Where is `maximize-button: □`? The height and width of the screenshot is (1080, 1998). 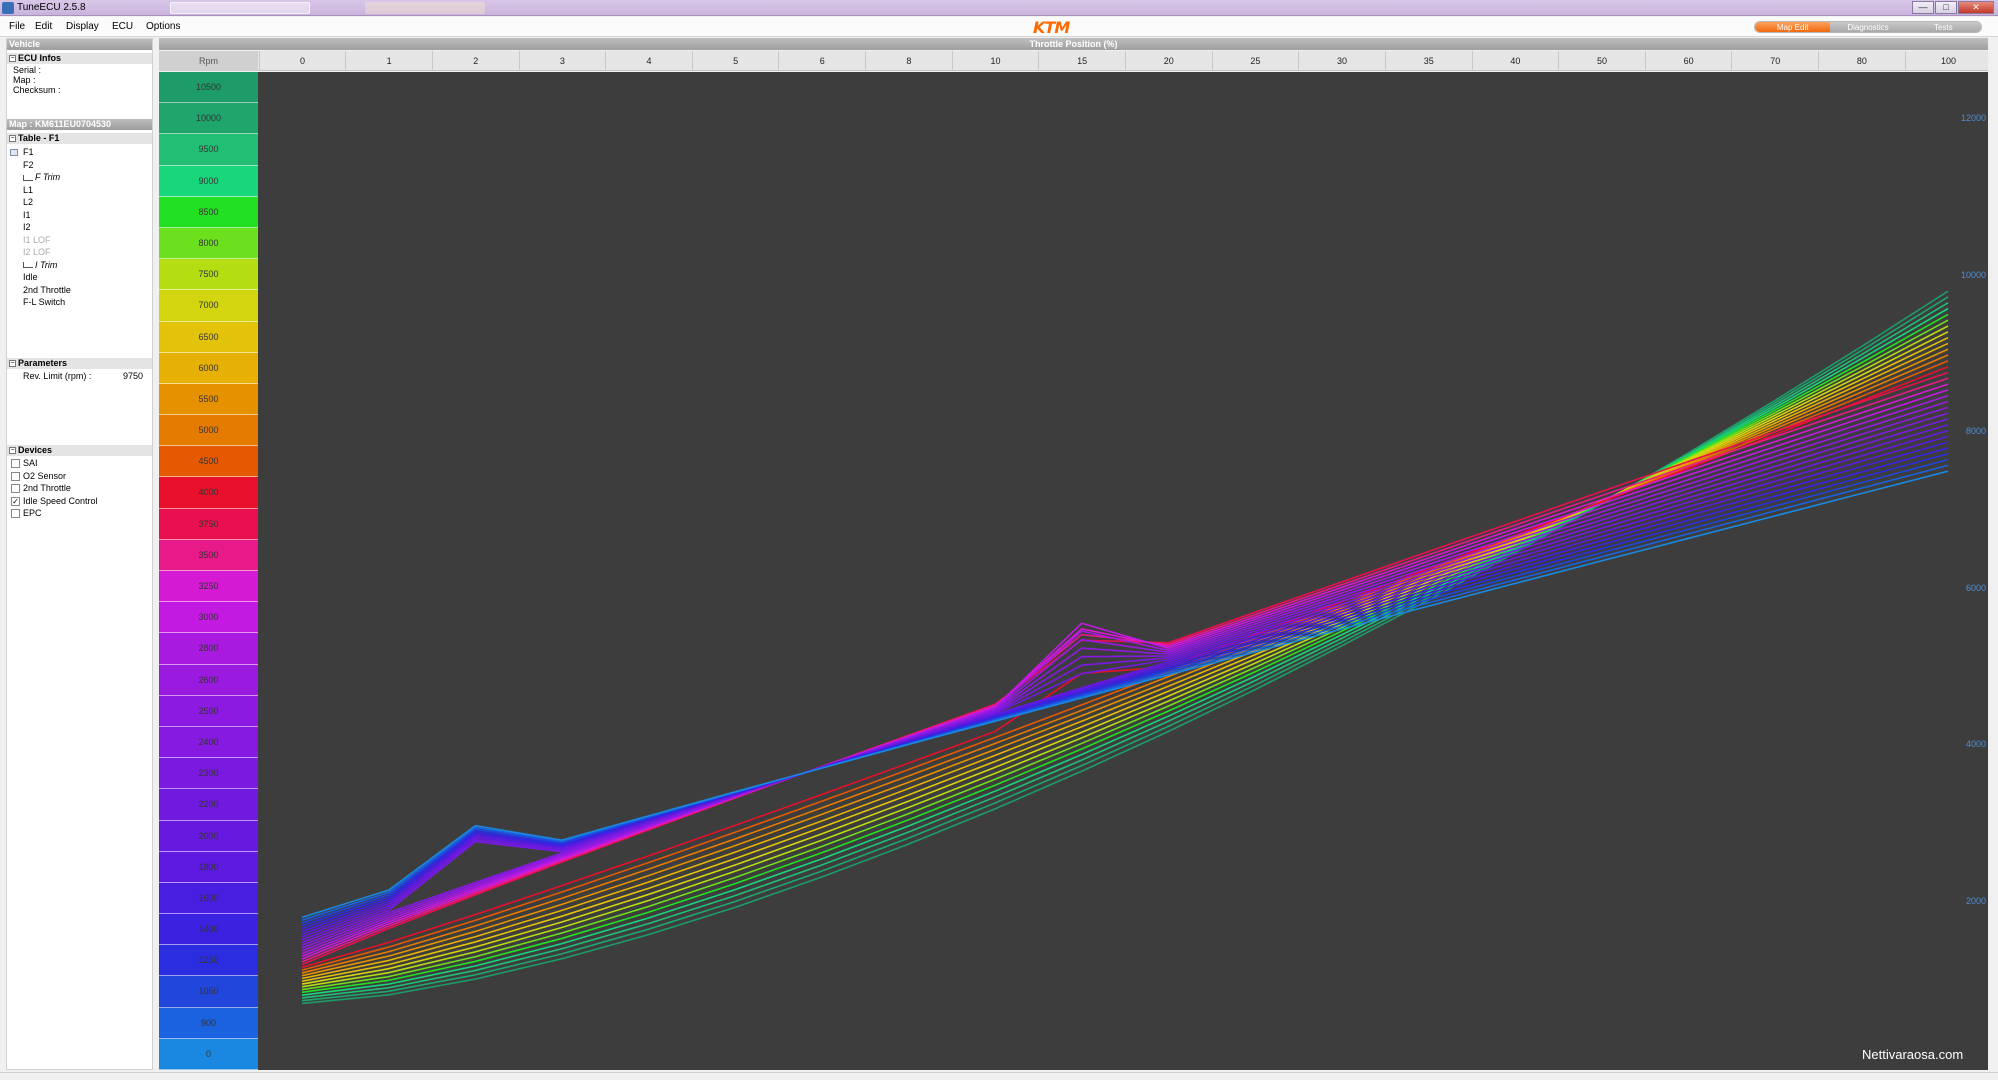
maximize-button: □ is located at coordinates (1946, 7).